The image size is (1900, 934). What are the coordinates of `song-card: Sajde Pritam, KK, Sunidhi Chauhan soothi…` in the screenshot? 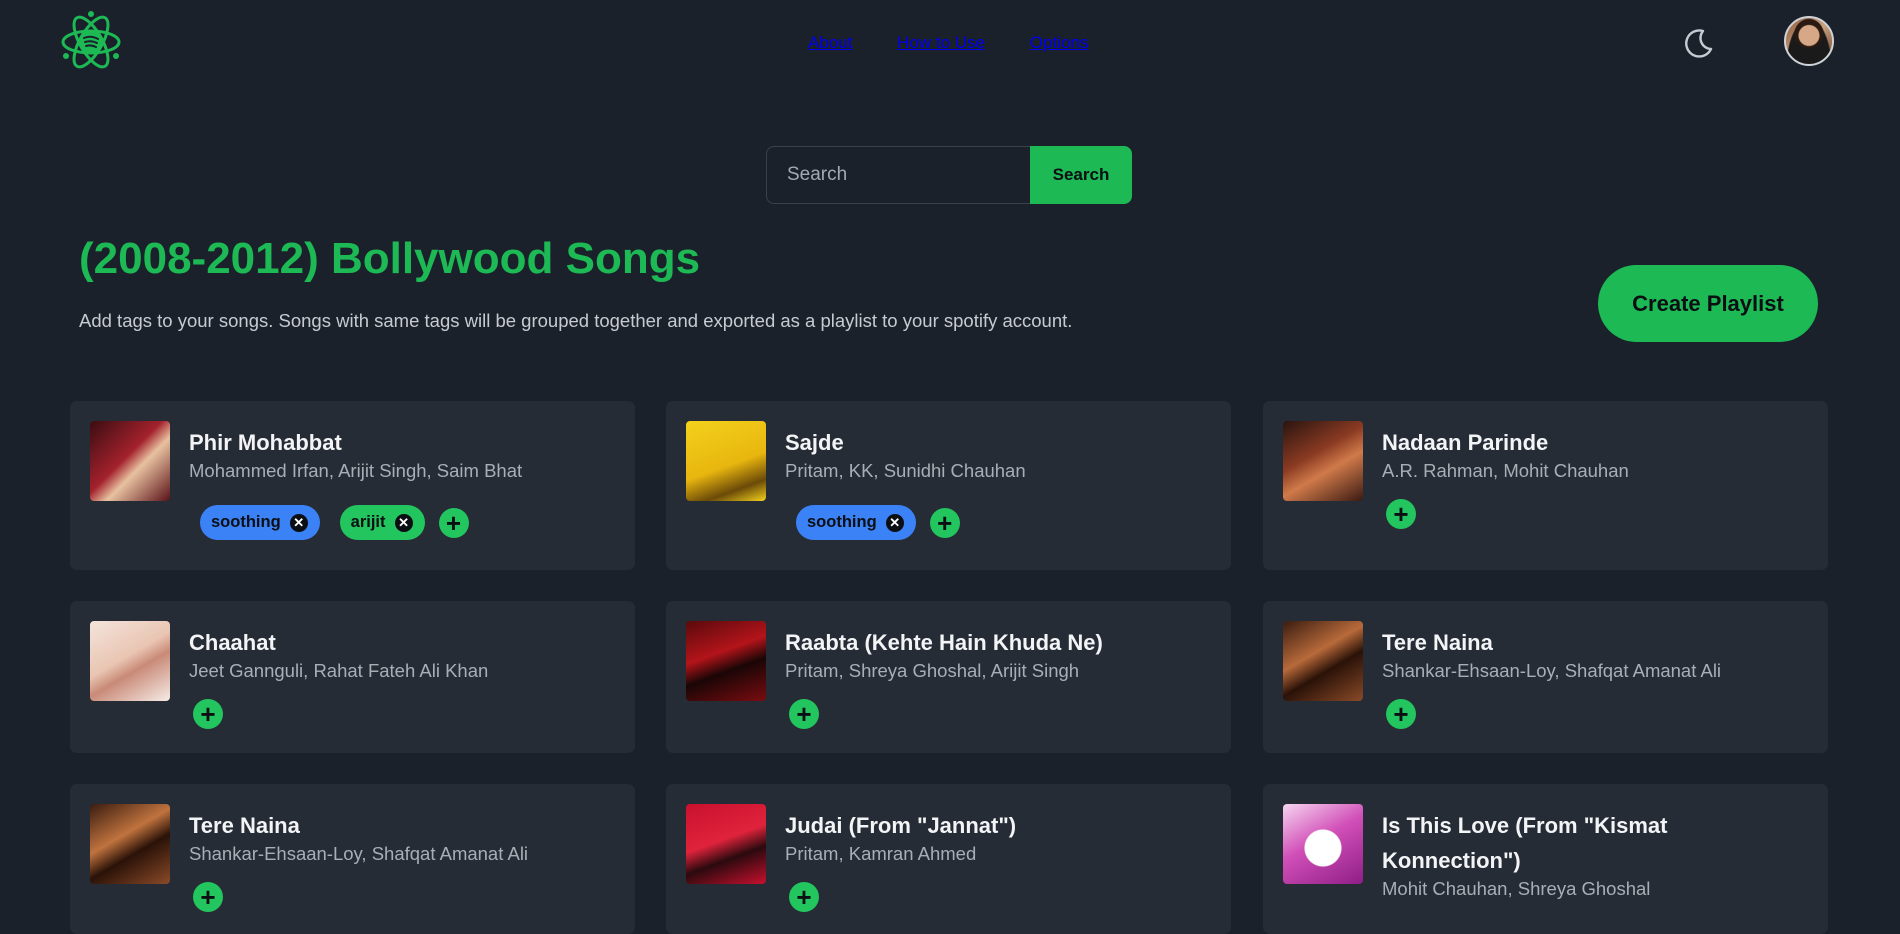 It's located at (948, 485).